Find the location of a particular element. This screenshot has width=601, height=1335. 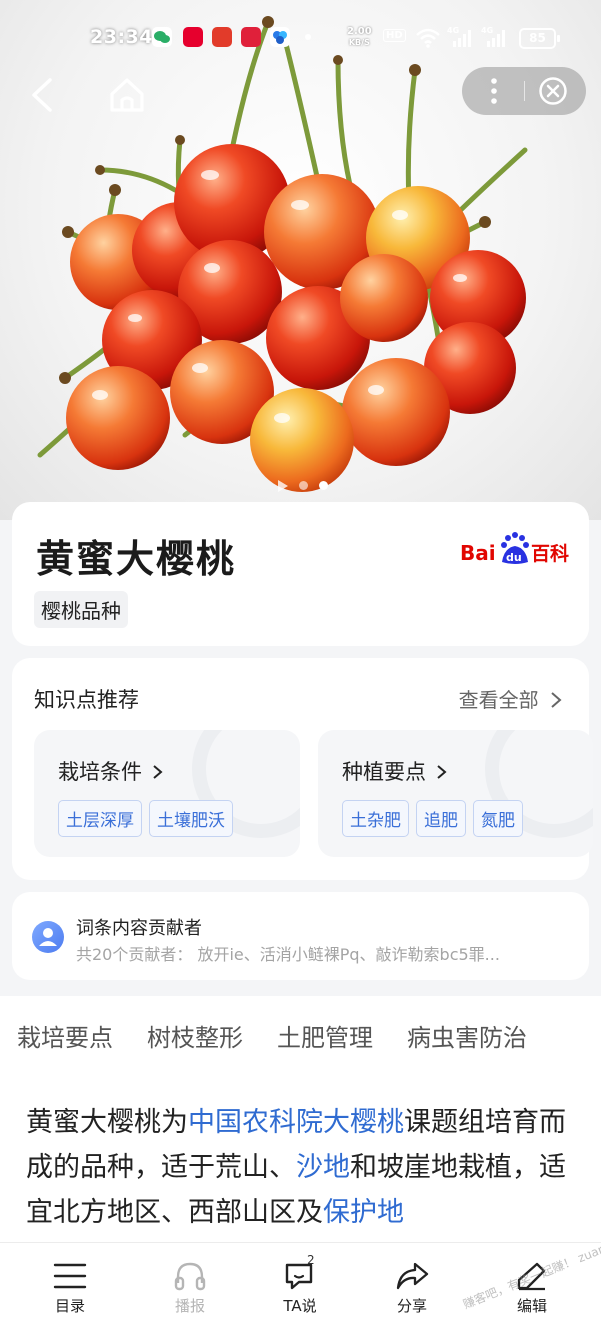

logo-text-baike: 百科 is located at coordinates (550, 553).